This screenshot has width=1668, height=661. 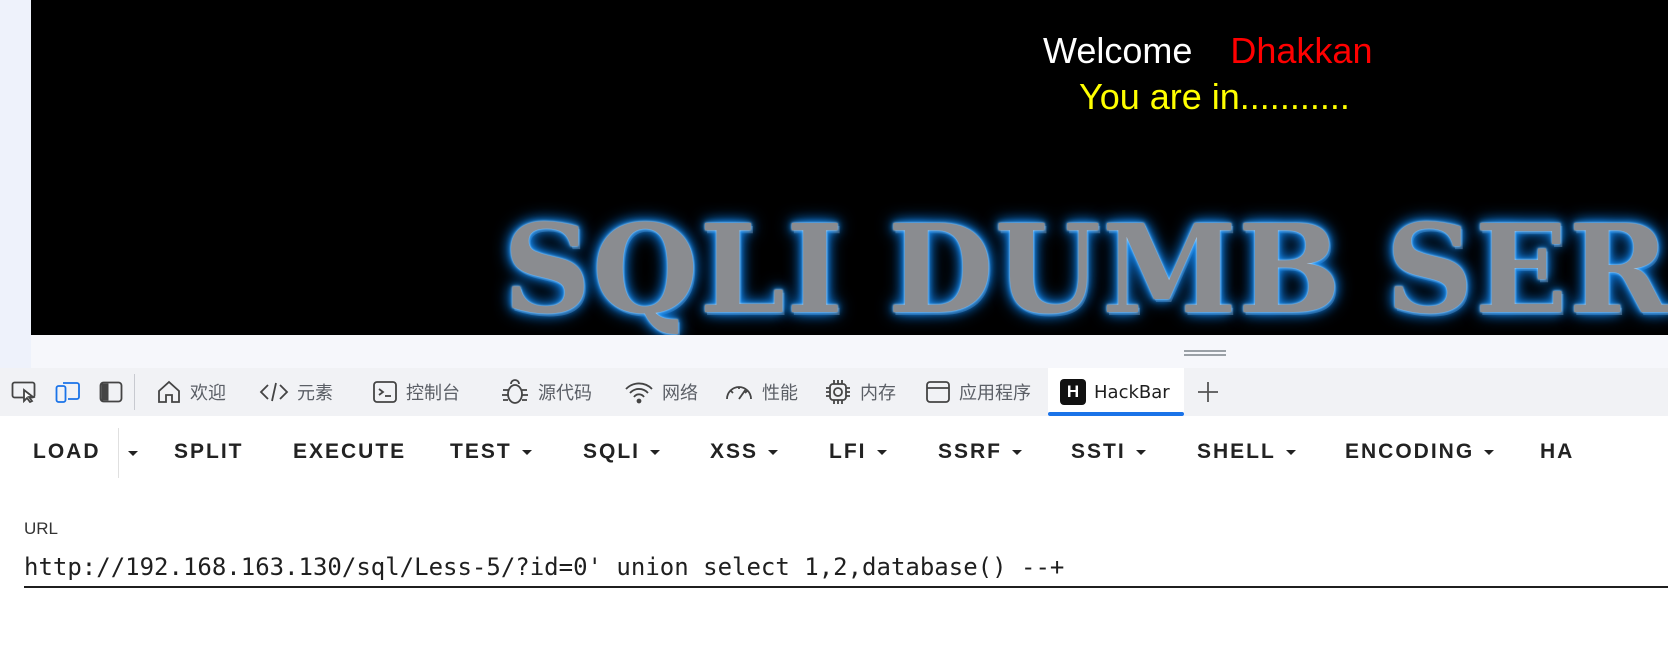 I want to click on devtools-tabbar: 欢迎 元素 控制台 源代码 网络 性能 内存 应用程序 H HackBar, so click(x=834, y=392).